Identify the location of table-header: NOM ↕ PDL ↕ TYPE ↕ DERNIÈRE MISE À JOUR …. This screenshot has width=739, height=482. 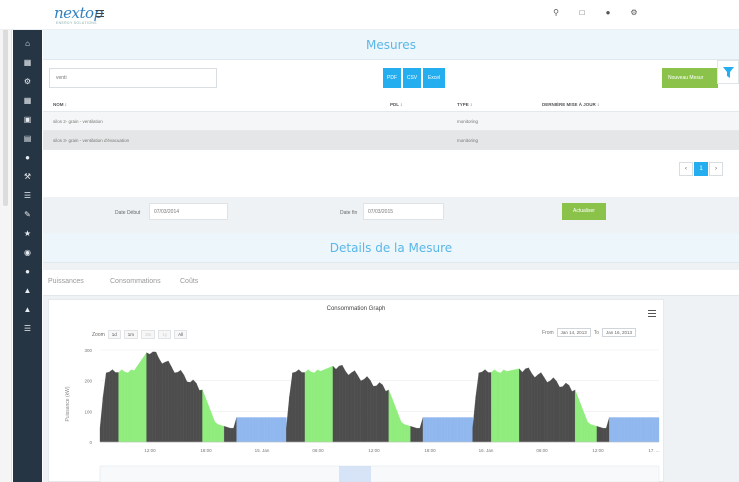
(391, 105).